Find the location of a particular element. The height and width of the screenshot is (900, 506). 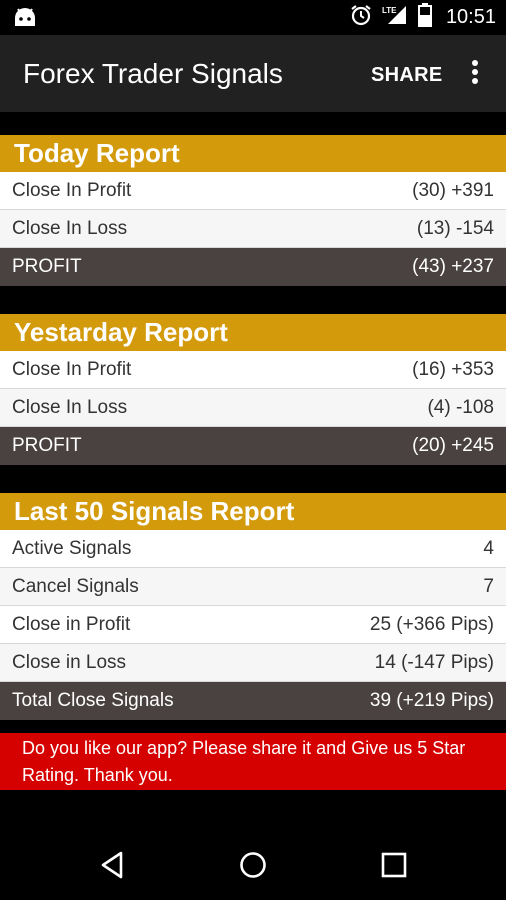

report-row: Cancel Signals 7 is located at coordinates (253, 587).